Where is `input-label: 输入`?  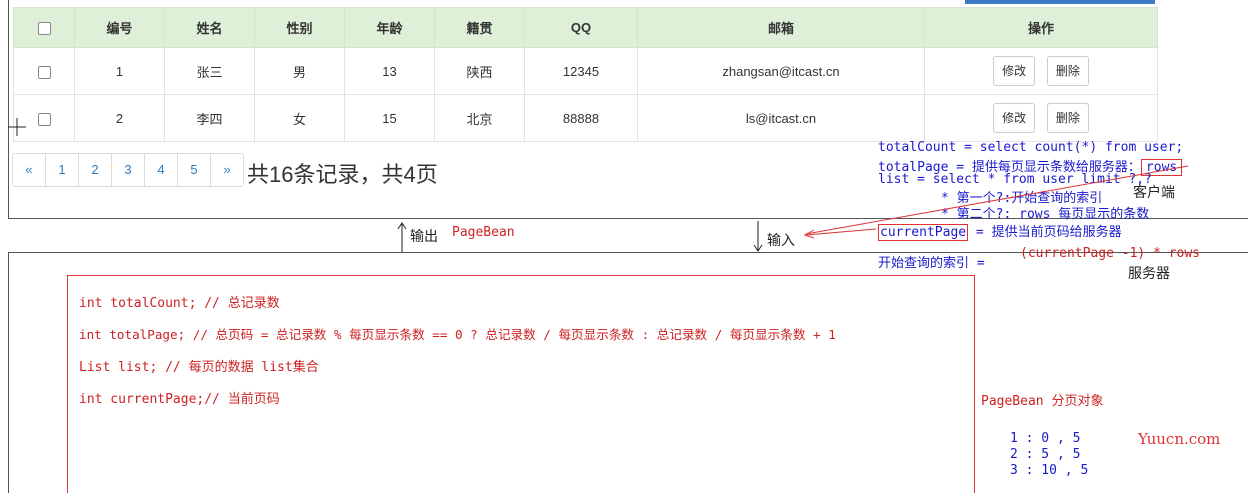
input-label: 输入 is located at coordinates (781, 240).